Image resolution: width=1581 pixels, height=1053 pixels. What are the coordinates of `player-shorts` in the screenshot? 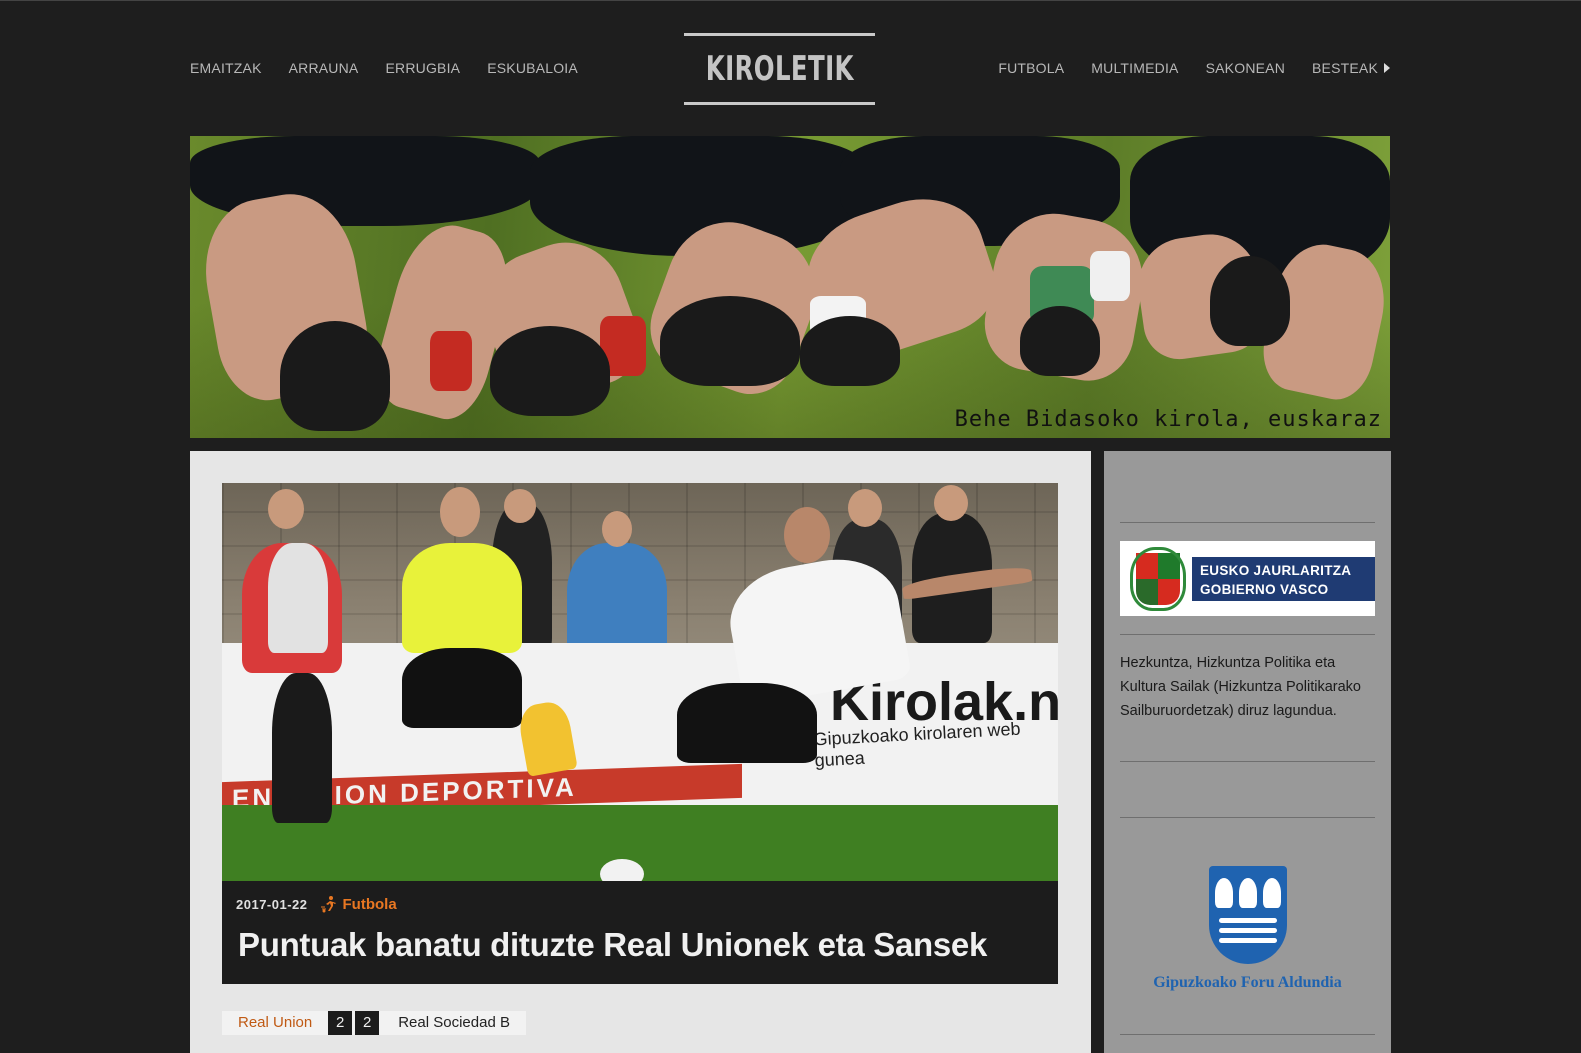 It's located at (747, 723).